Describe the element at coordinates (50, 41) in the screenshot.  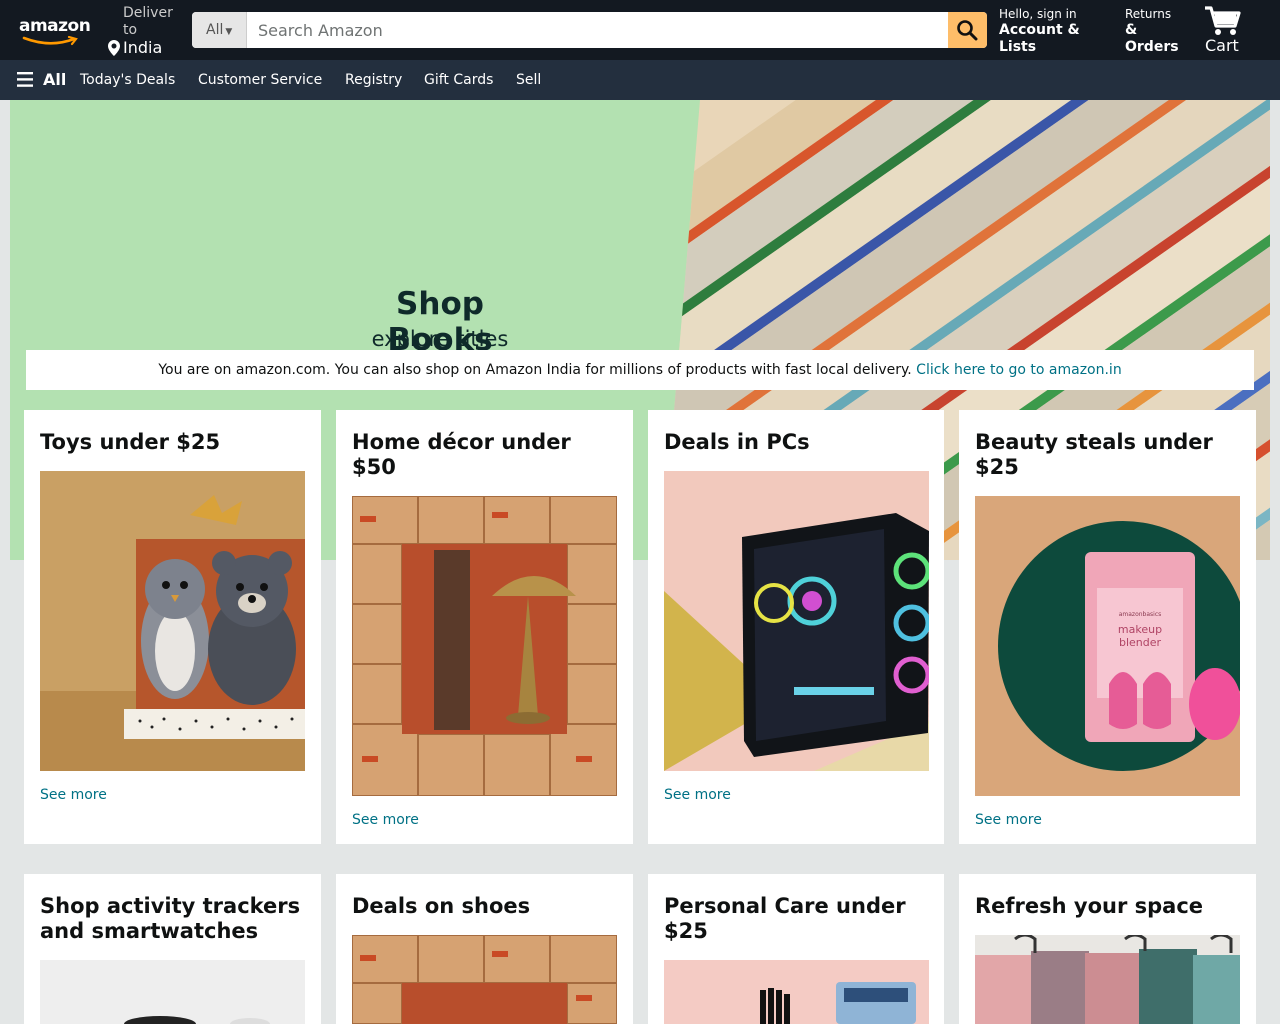
I see `amazon-smile-icon` at that location.